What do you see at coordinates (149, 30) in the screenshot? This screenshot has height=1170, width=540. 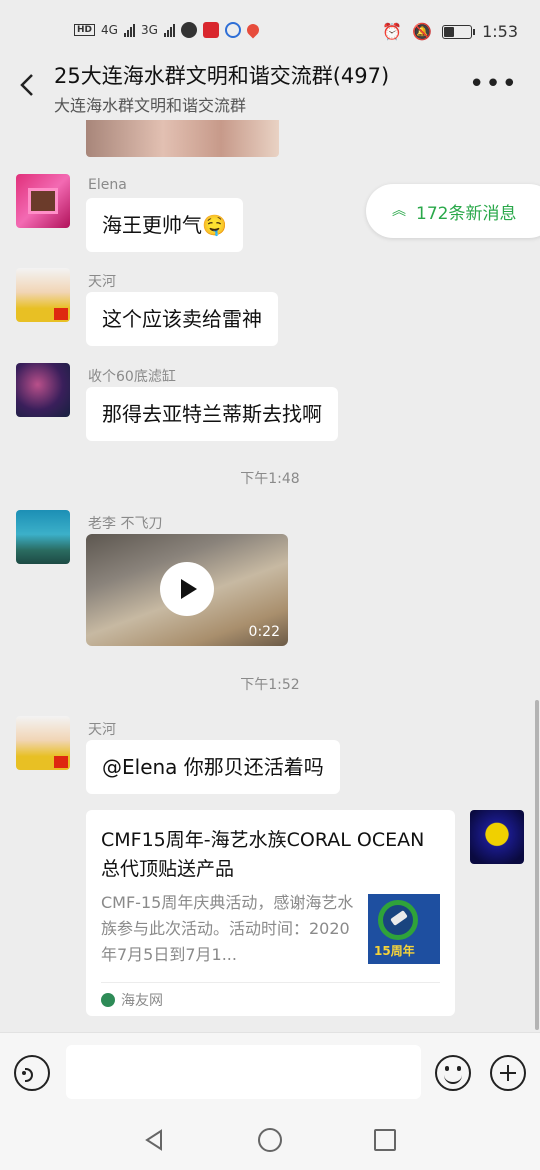 I see `signal-3g-label: 3G` at bounding box center [149, 30].